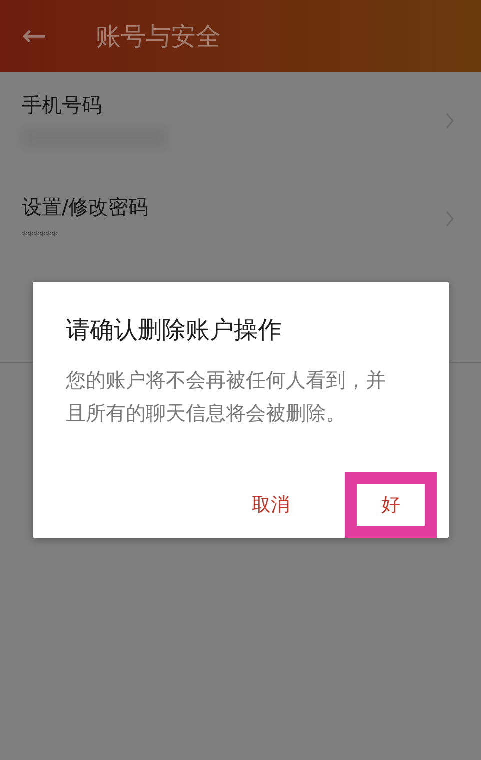  Describe the element at coordinates (226, 397) in the screenshot. I see `dialog-message: 您的账户将不会再被任何人看到，并且所有的聊天信息将会被删除。` at that location.